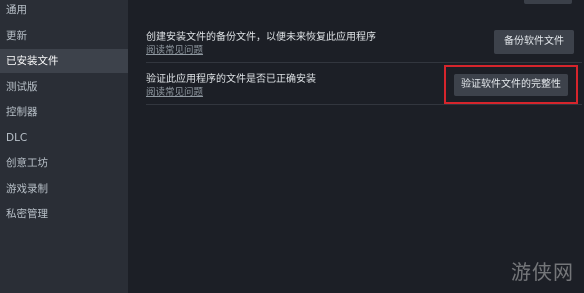  What do you see at coordinates (64, 112) in the screenshot?
I see `sidebar-item-controller: 控制器` at bounding box center [64, 112].